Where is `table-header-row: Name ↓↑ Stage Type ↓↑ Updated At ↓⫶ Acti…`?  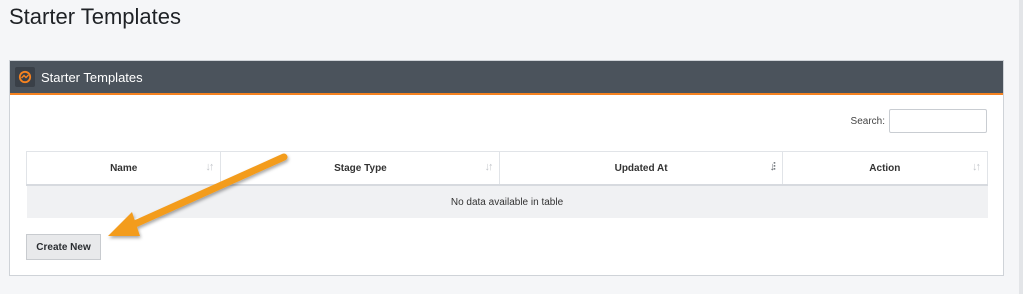 table-header-row: Name ↓↑ Stage Type ↓↑ Updated At ↓⫶ Acti… is located at coordinates (507, 168).